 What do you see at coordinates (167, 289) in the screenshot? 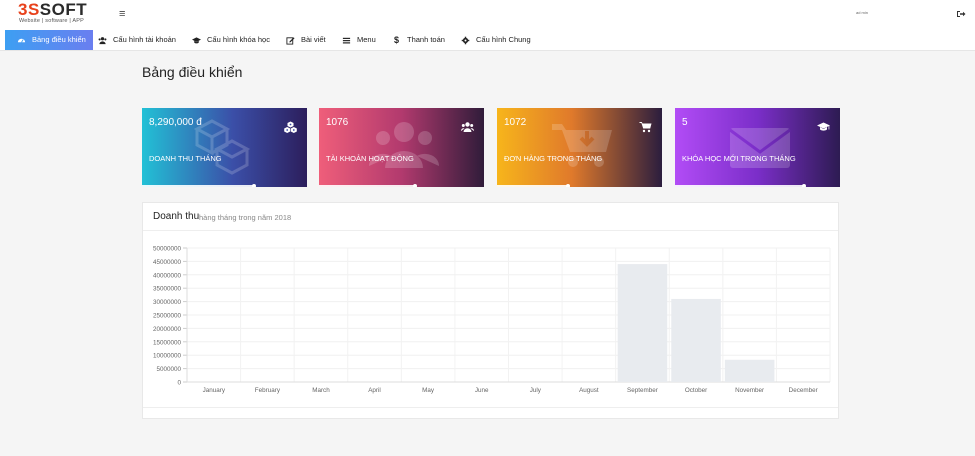
I see `y-tick-label: 35000000` at bounding box center [167, 289].